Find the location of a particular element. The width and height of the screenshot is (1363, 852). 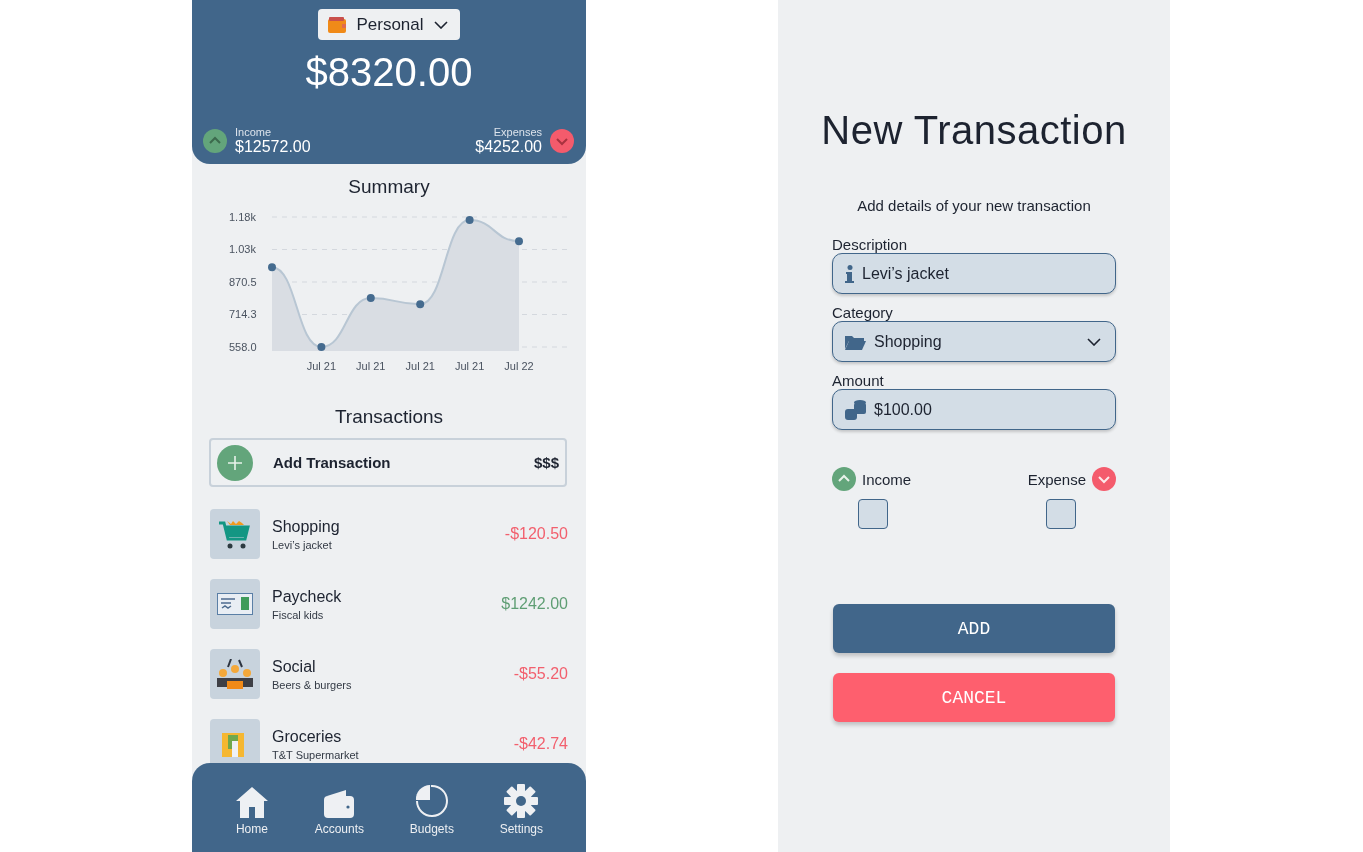

section-title: Transactions is located at coordinates (389, 417).